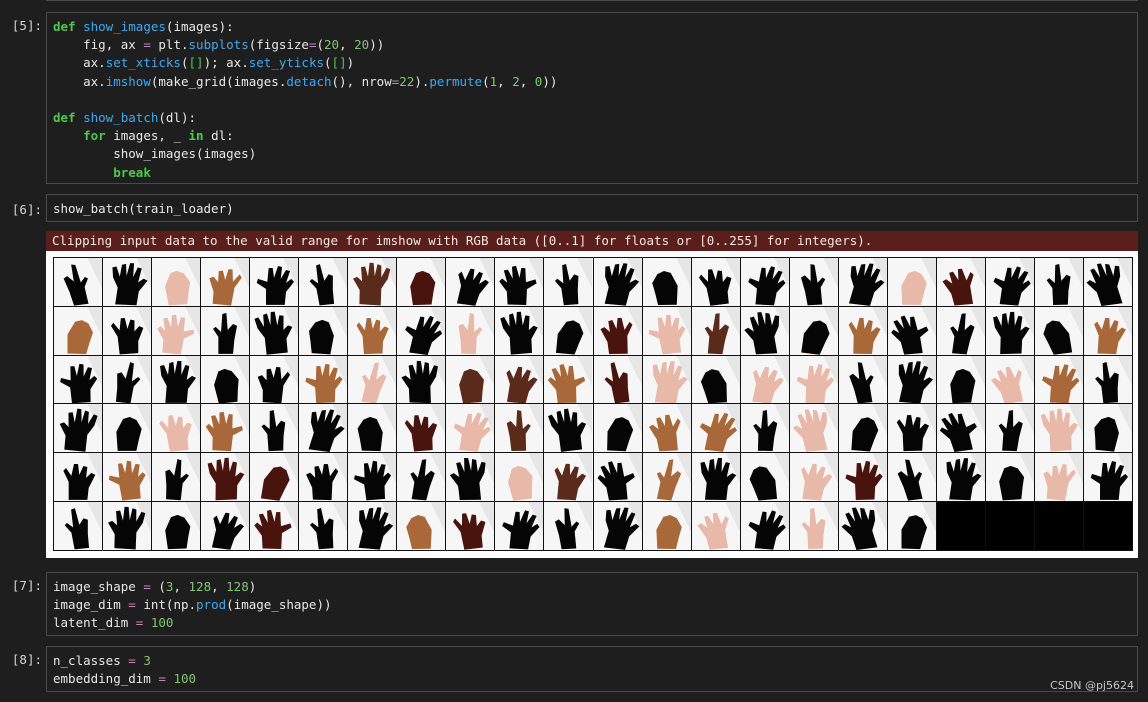 The width and height of the screenshot is (1148, 702). I want to click on code-line: def show_images(images):, so click(143, 26).